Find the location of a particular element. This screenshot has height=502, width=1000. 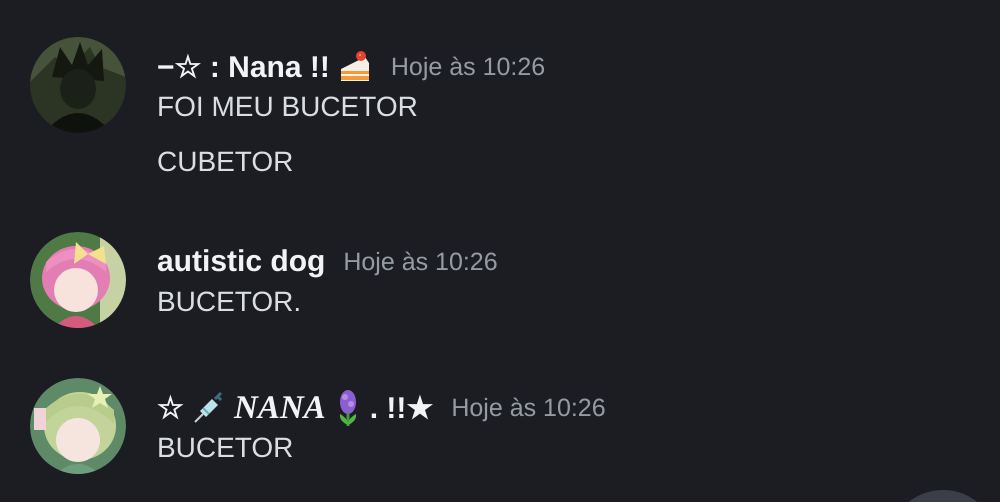

author-name: ☆ is located at coordinates (170, 408).